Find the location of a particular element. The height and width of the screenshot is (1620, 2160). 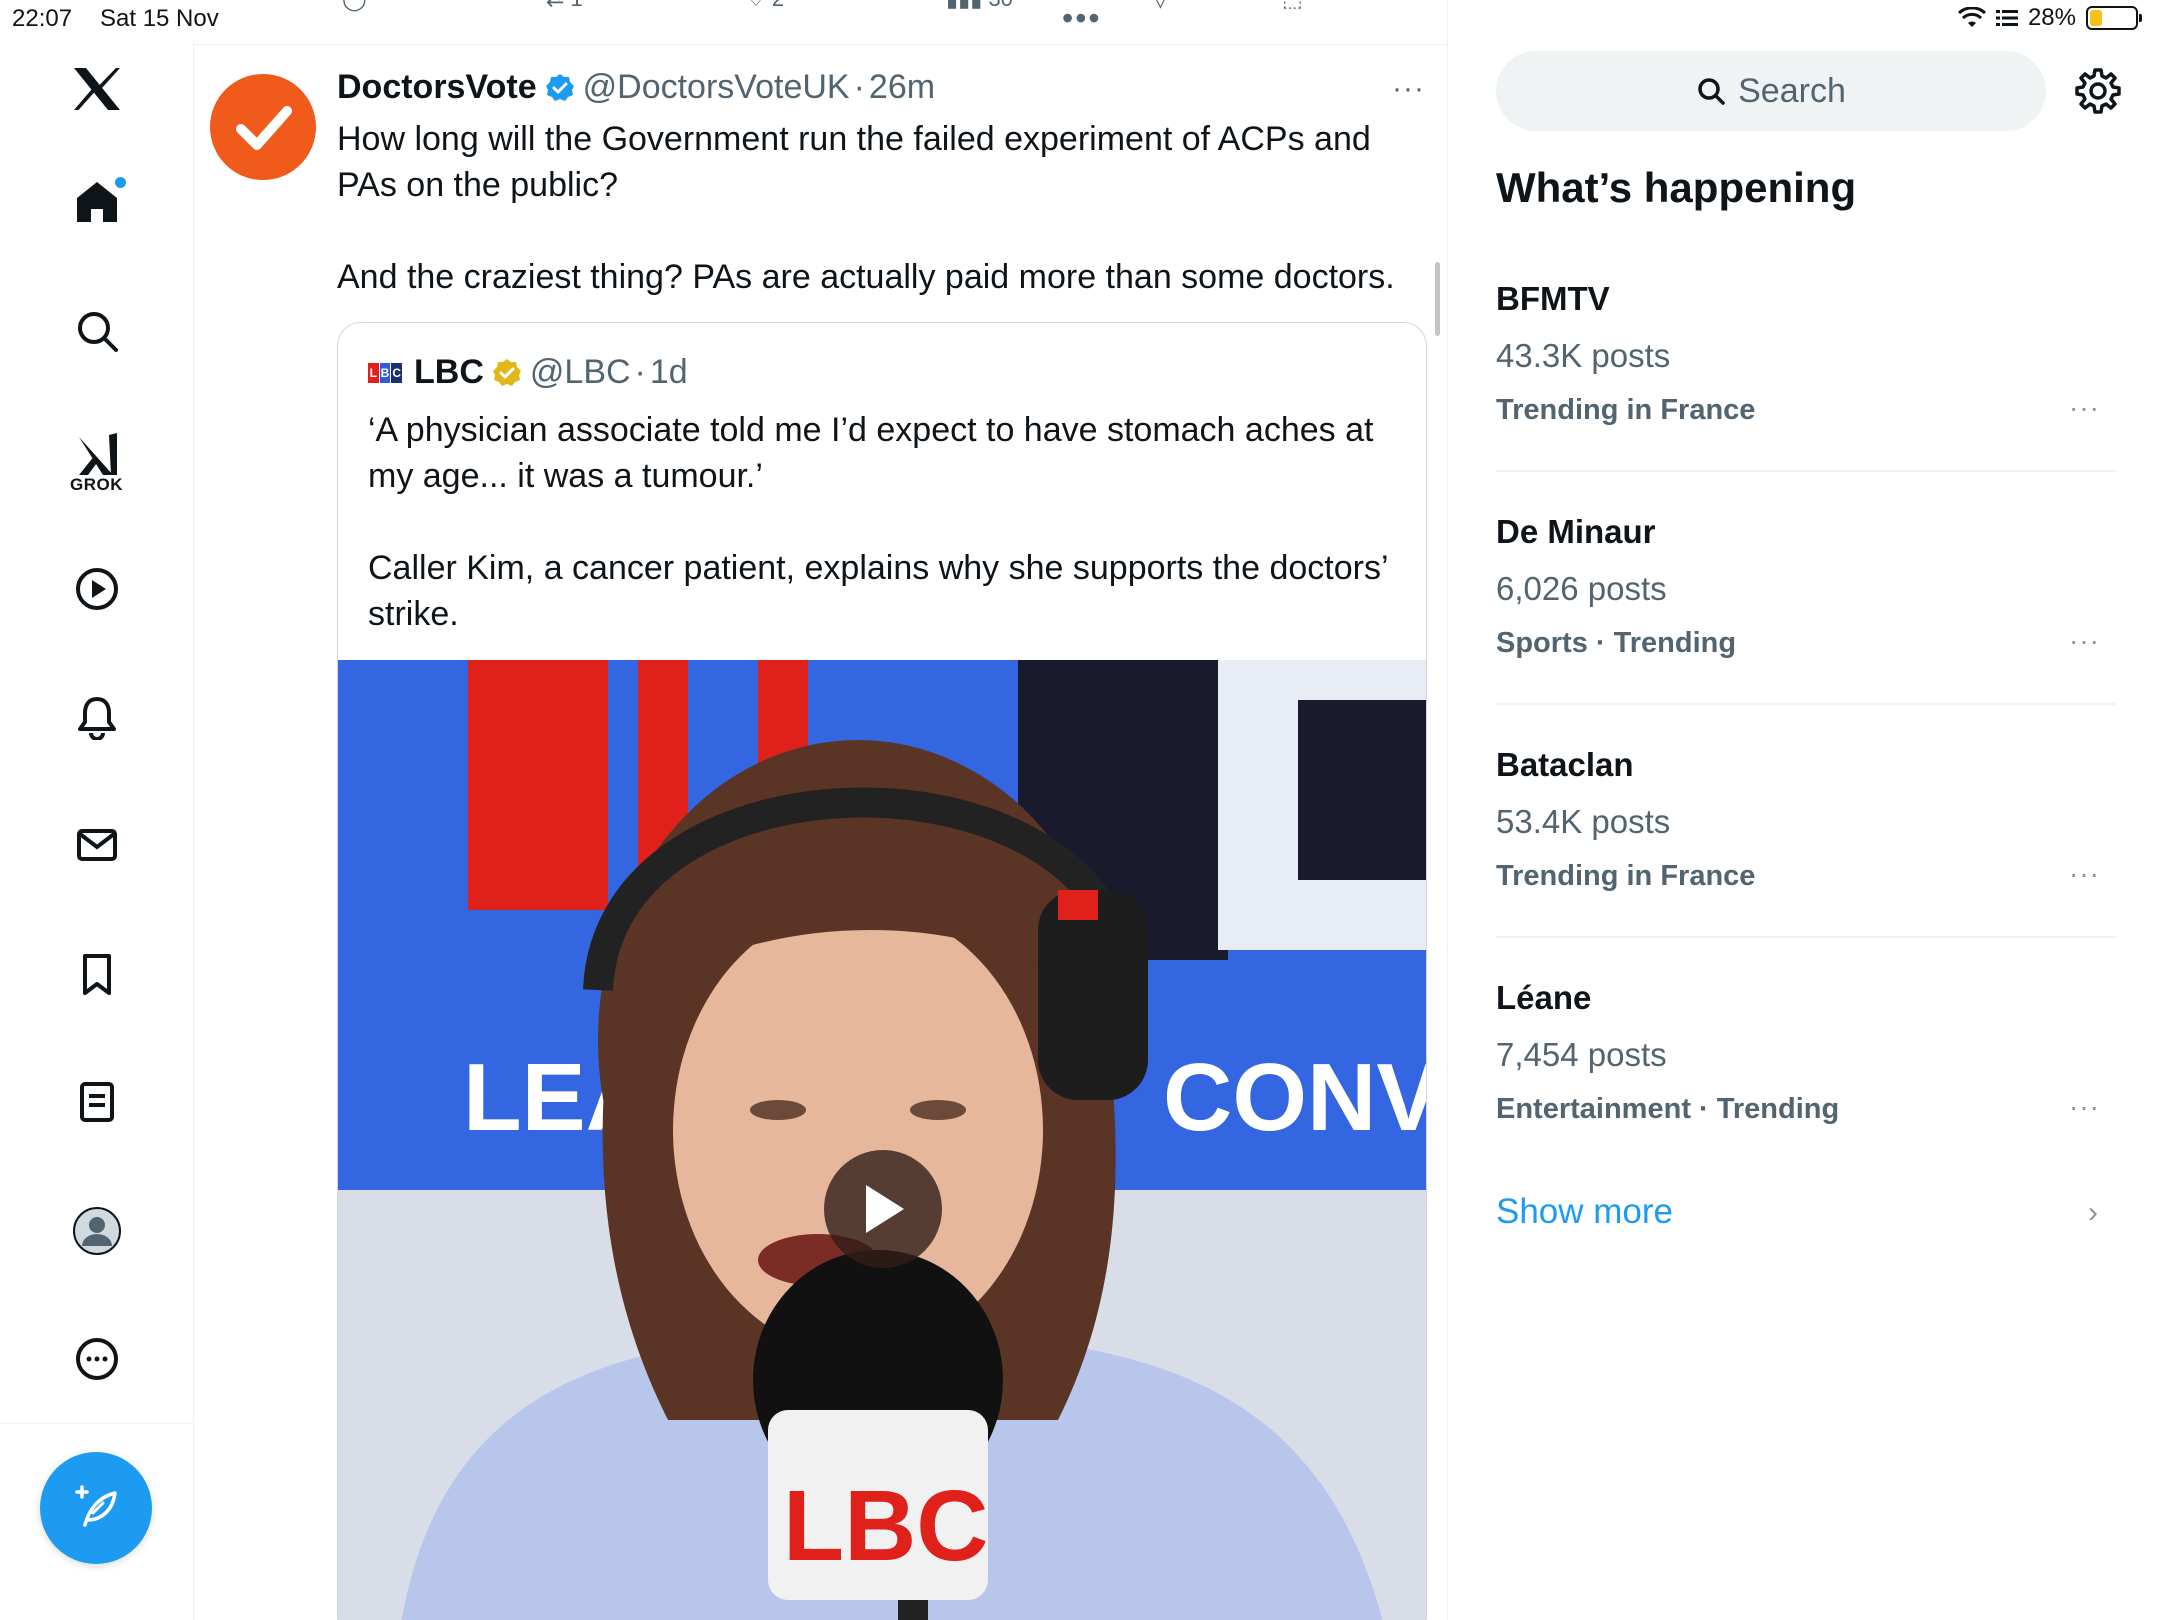

trend-item: BFMTV 43.3K posts Trending in France ··· is located at coordinates (1806, 396).